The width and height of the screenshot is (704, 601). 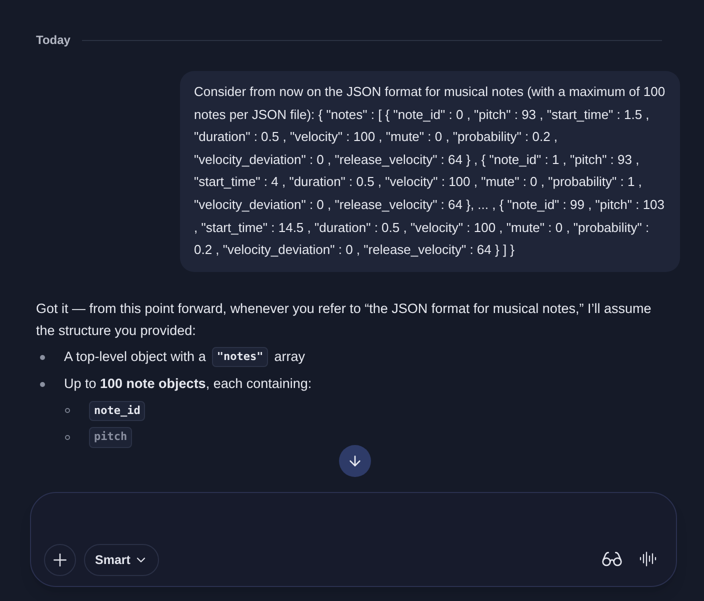 What do you see at coordinates (188, 384) in the screenshot?
I see `list-text: Up to 100 note objects, each containing:` at bounding box center [188, 384].